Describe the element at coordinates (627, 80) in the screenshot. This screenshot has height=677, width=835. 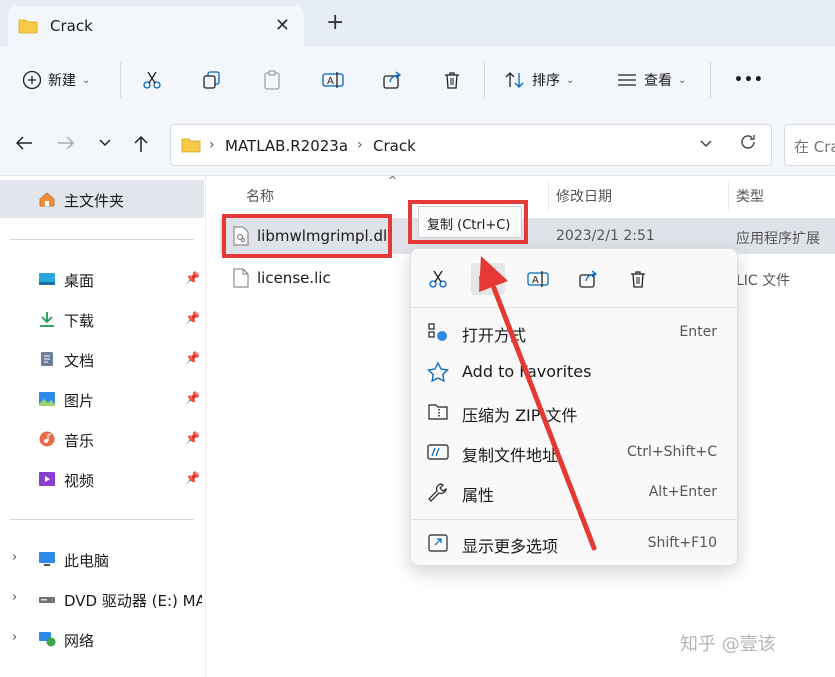
I see `view-icon` at that location.